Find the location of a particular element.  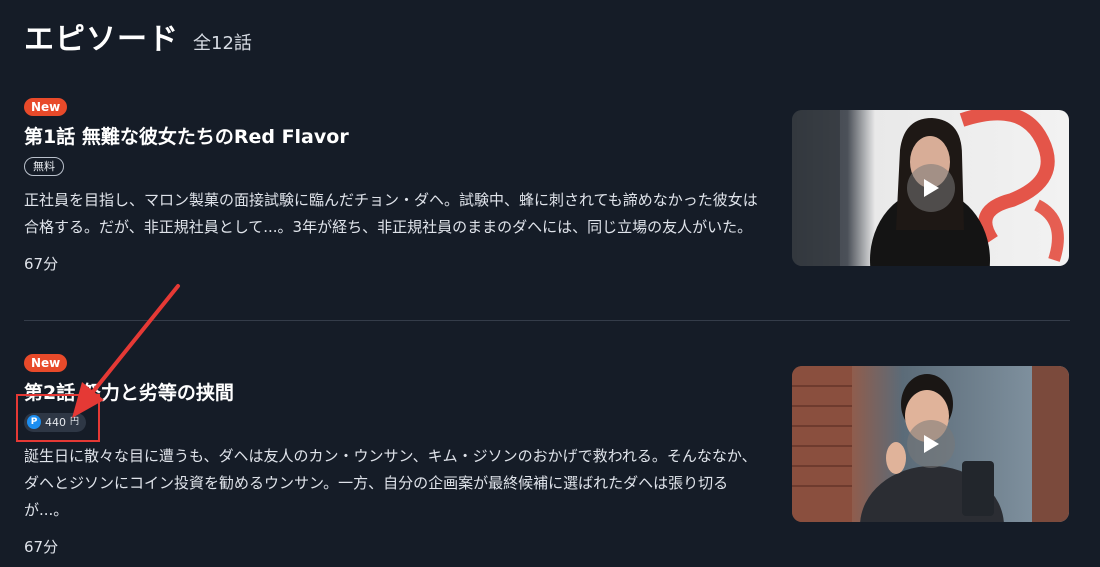

episode-duration: 67分 is located at coordinates (41, 547).